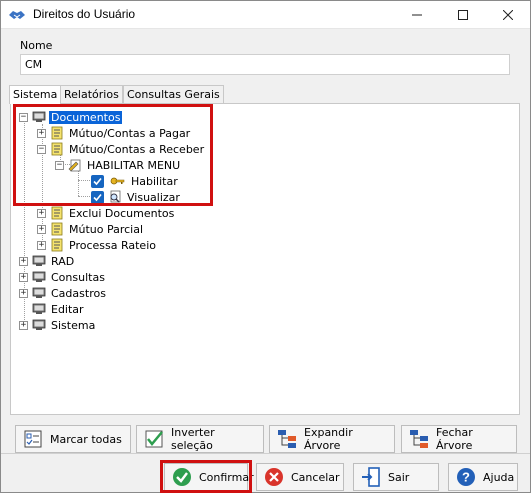 This screenshot has height=493, width=531. I want to click on invert-selection-button: Inverter seleção, so click(200, 439).